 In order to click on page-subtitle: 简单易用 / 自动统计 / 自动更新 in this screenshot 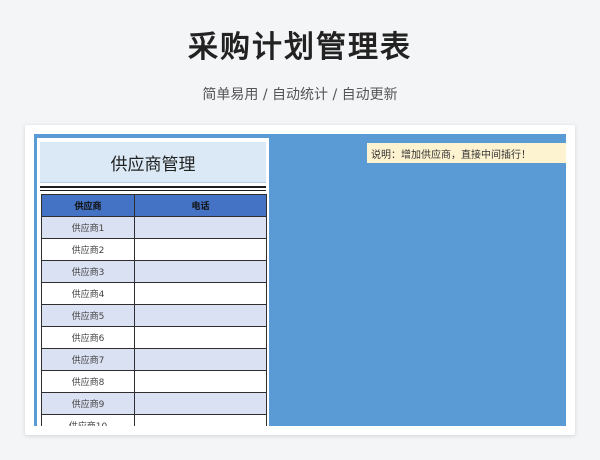, I will do `click(300, 95)`.